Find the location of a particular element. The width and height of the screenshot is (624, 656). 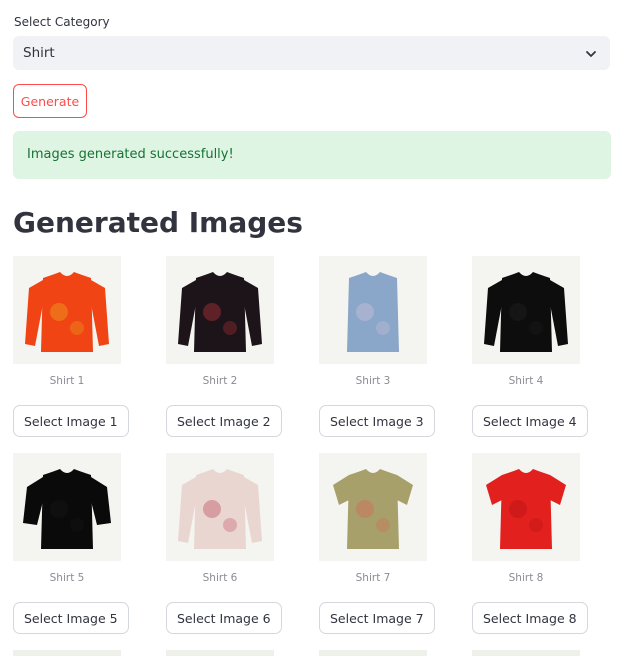

category-select-value: Shirt is located at coordinates (39, 53).